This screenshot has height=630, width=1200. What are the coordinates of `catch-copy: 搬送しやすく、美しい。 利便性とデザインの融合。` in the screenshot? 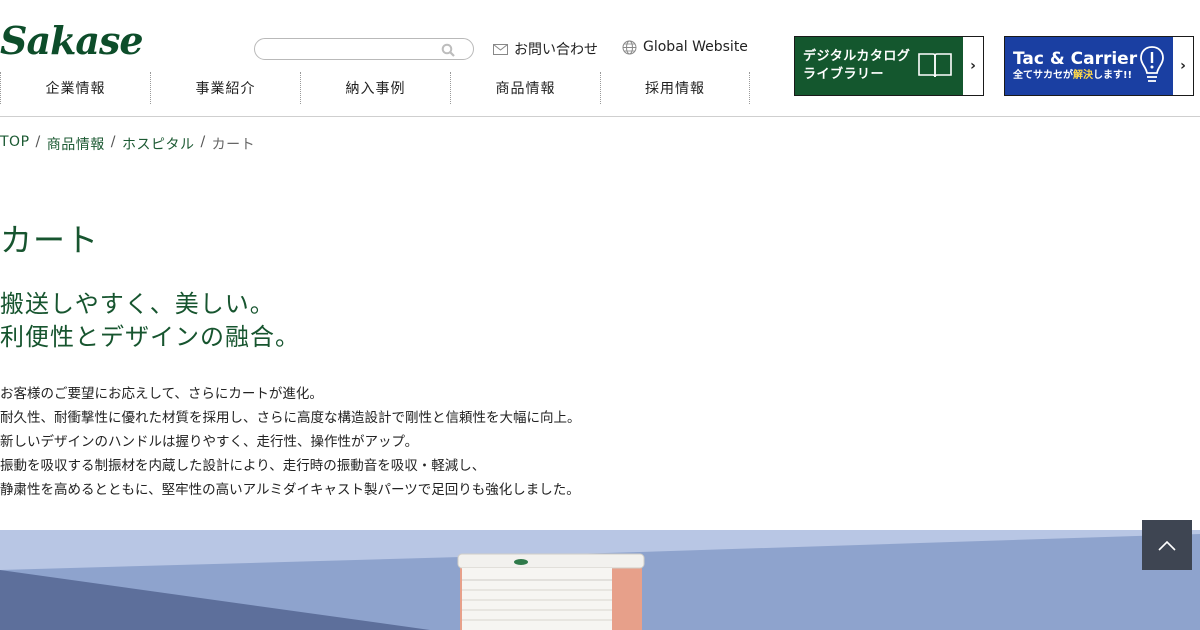 It's located at (150, 321).